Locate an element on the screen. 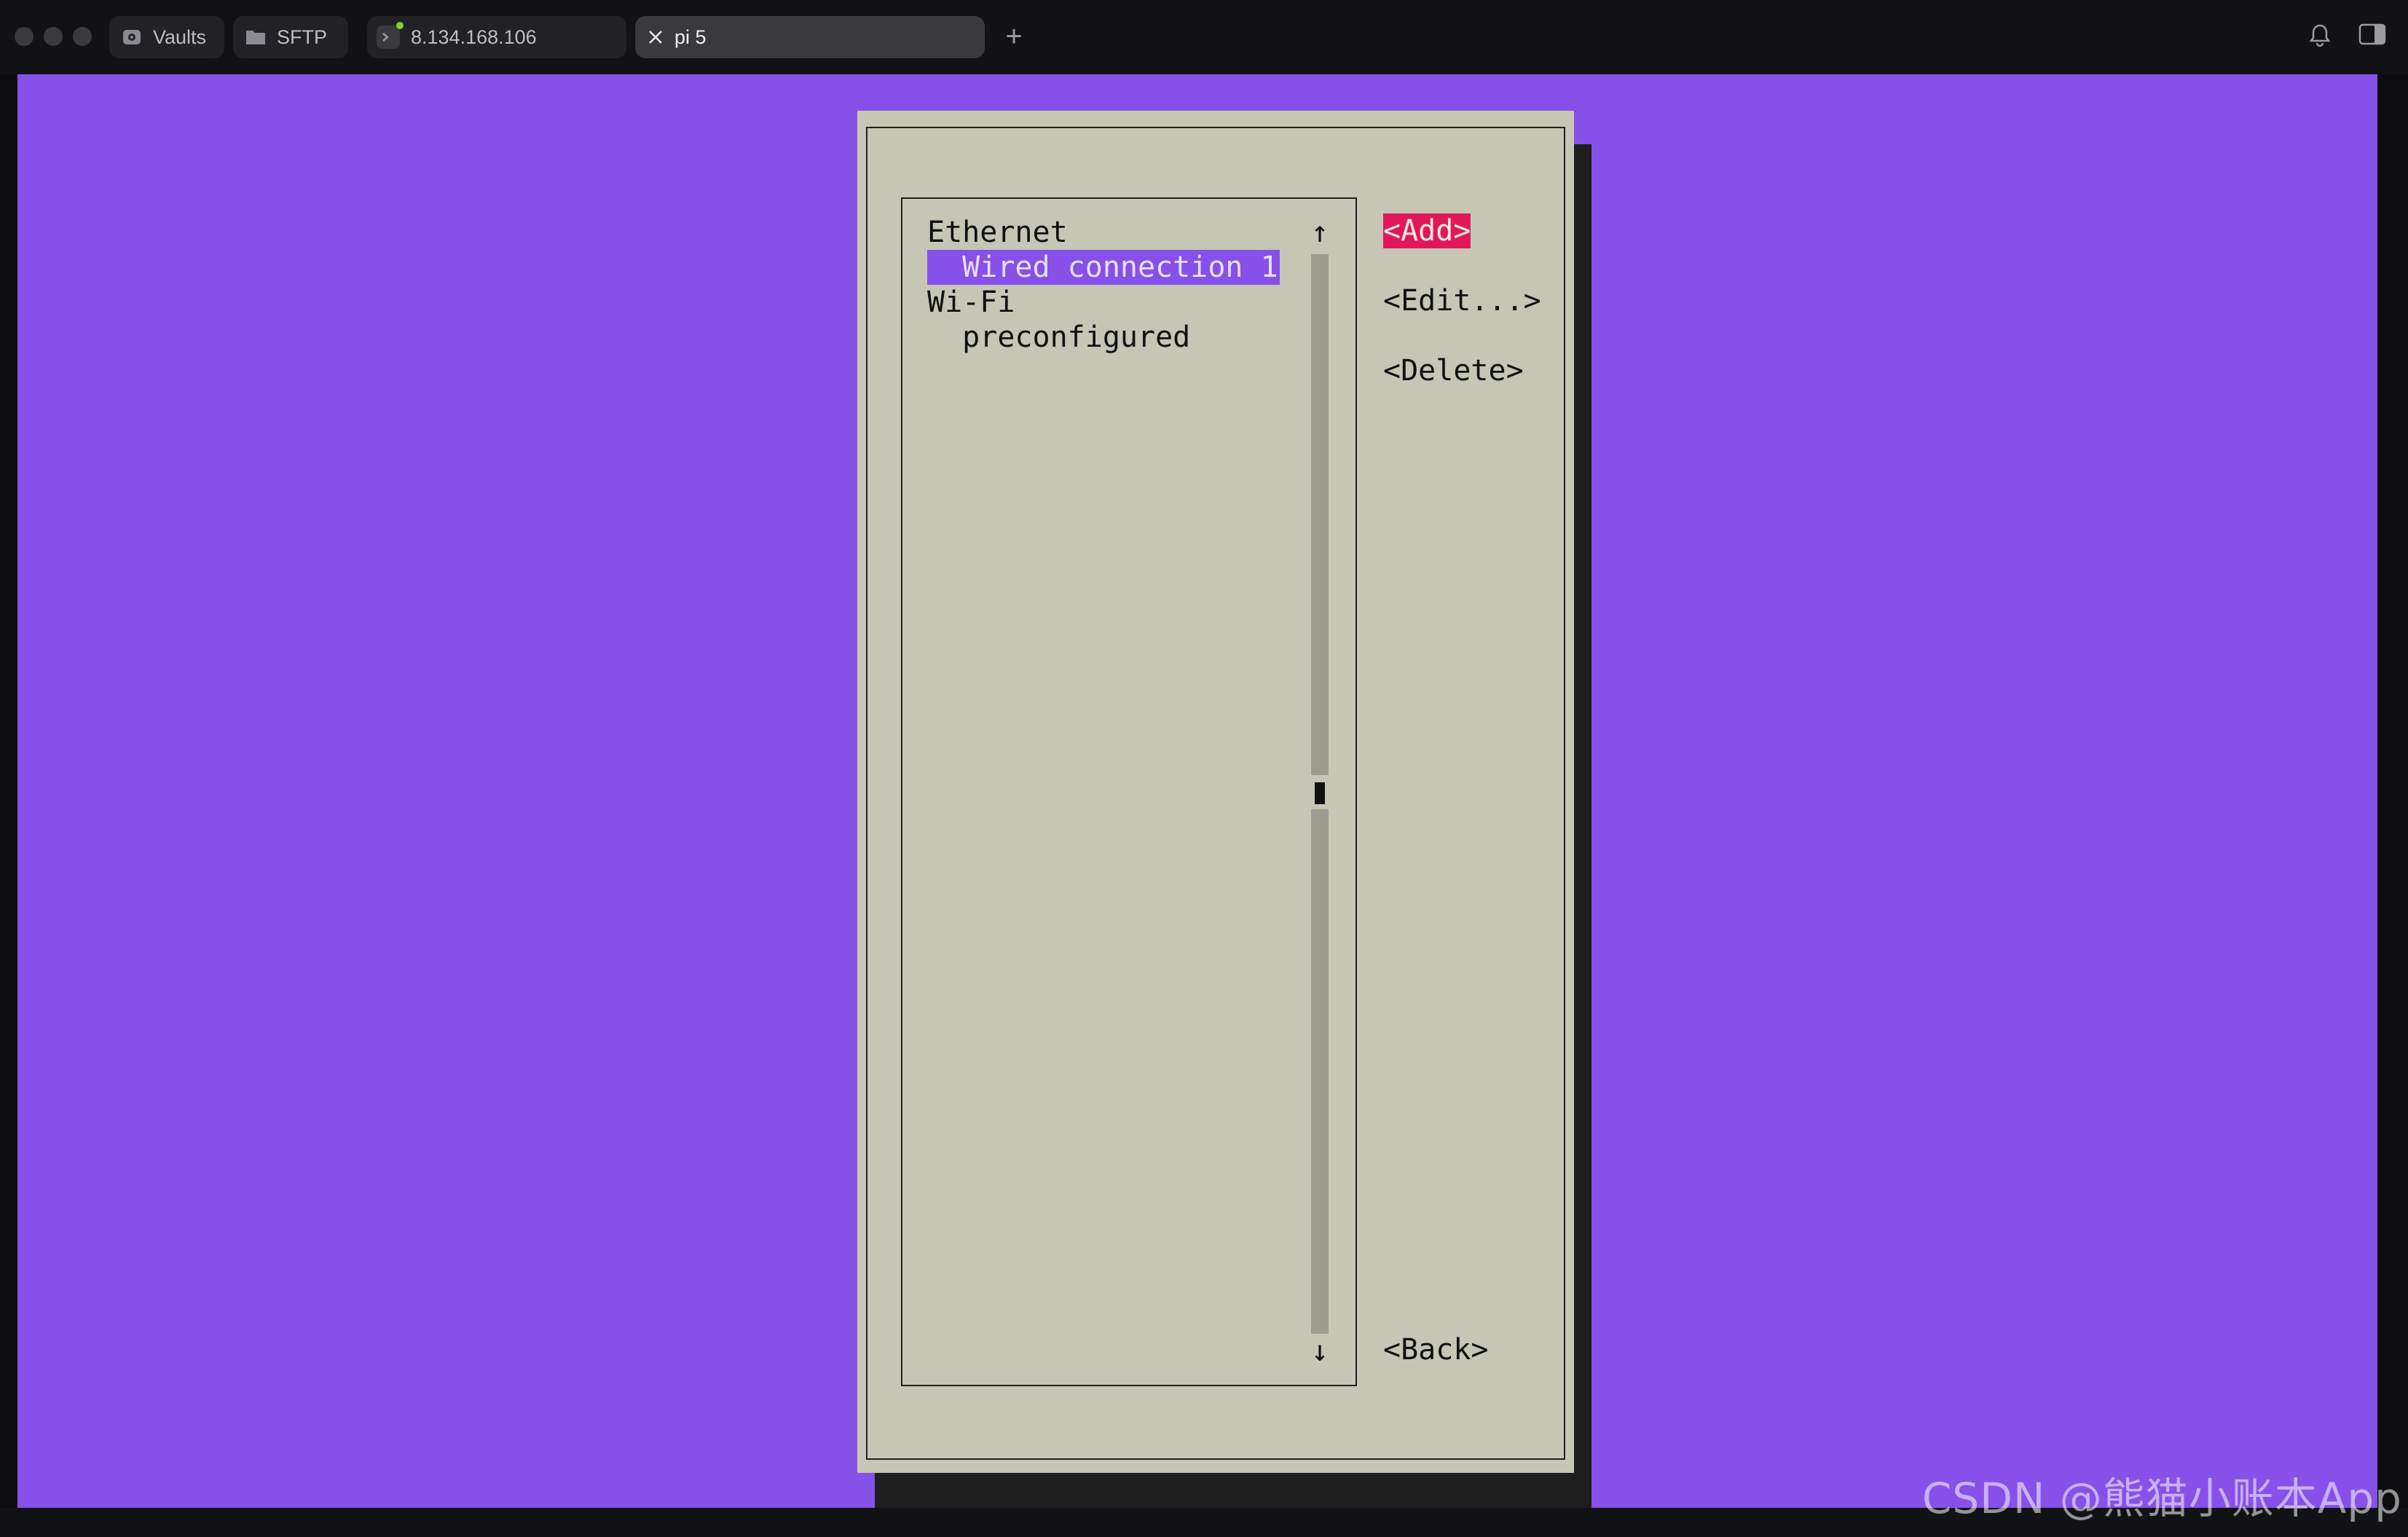 This screenshot has height=1537, width=2408. edit-button: <Edit...> is located at coordinates (1462, 300).